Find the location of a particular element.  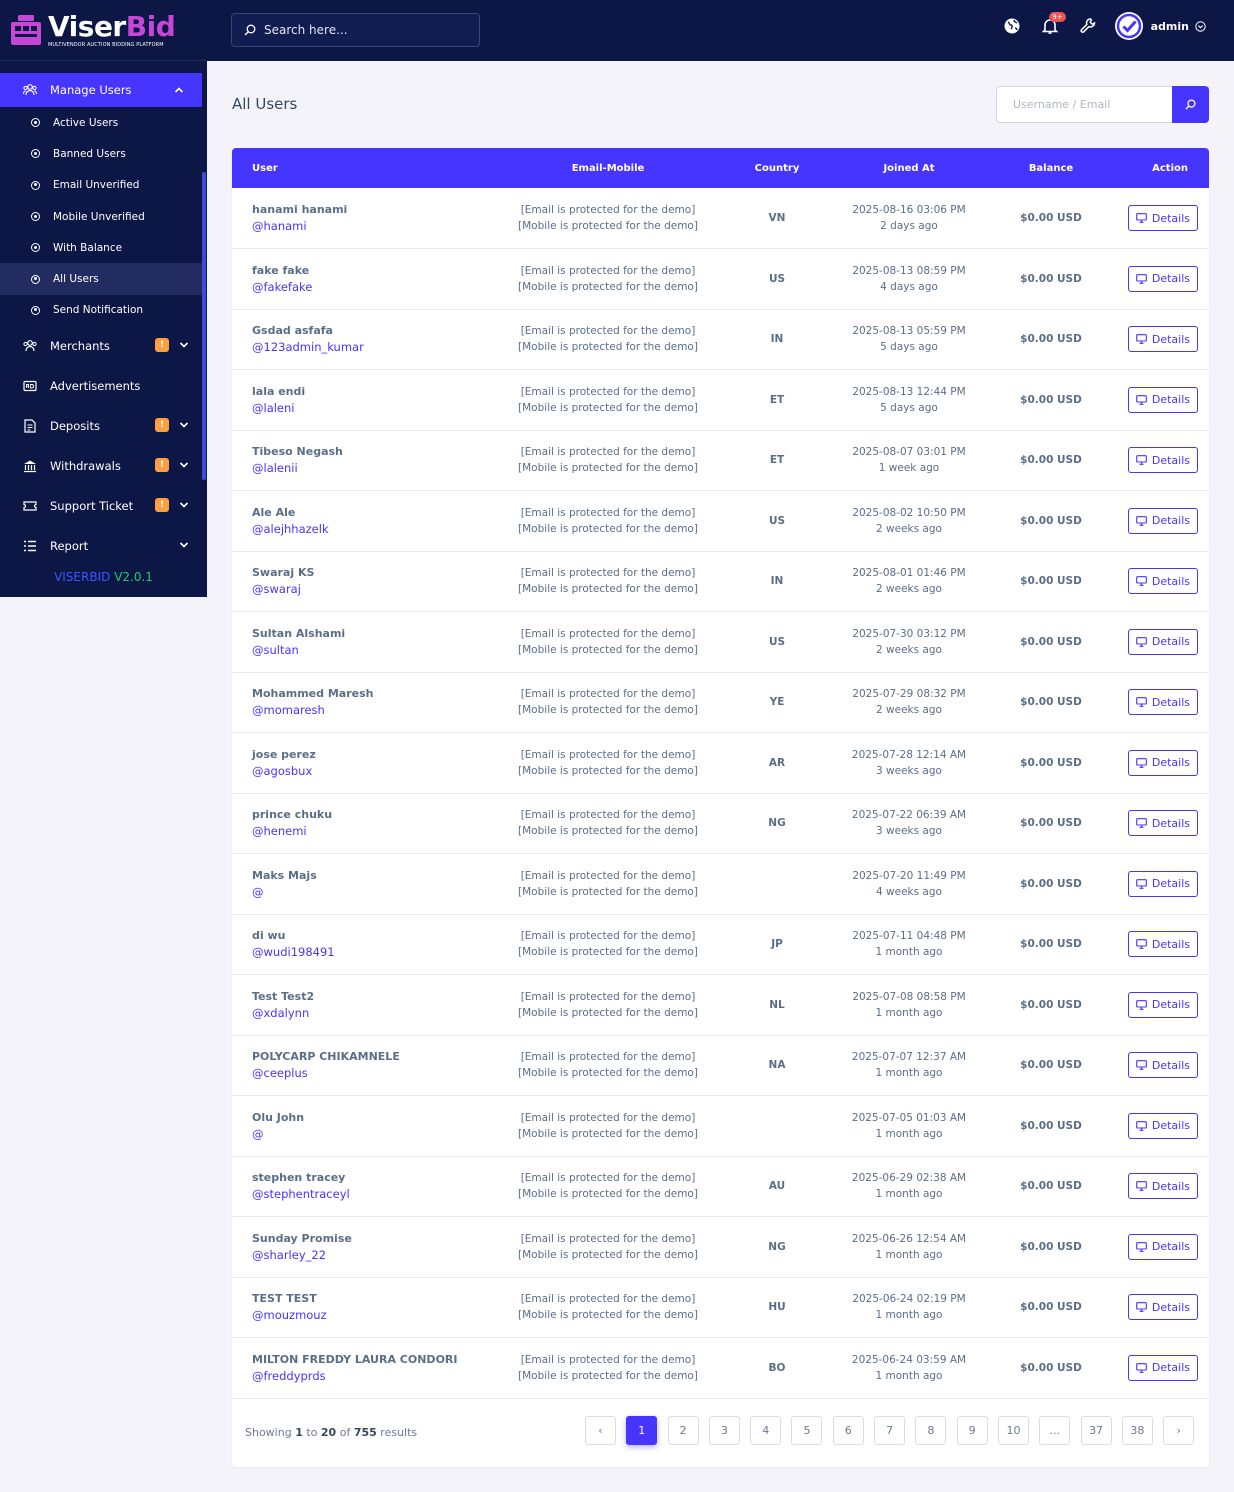

pagination-page-37: 37 is located at coordinates (1096, 1430).